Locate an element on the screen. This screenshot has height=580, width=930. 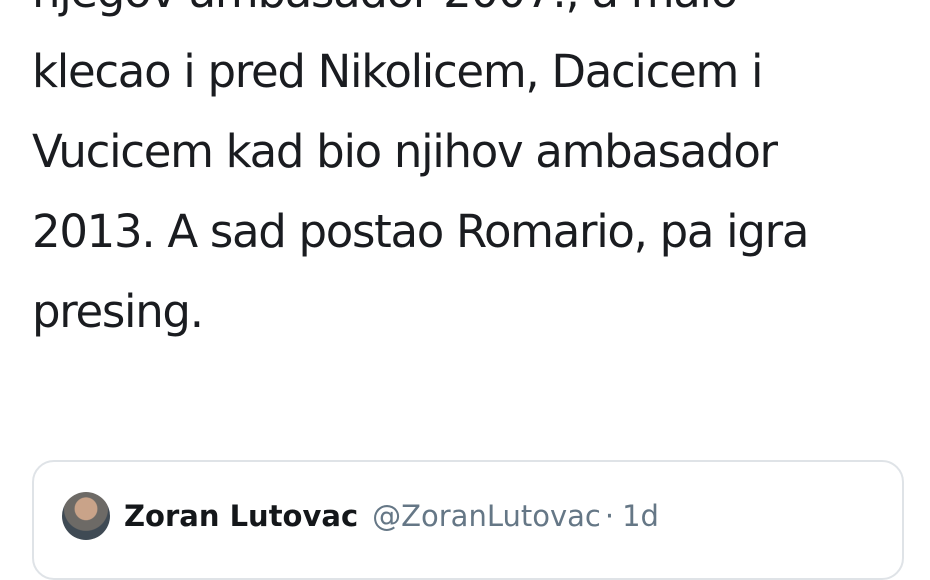
quoted-tweet-header: Zoran Lutovac @ZoranLutovac · 1d is located at coordinates (360, 516).